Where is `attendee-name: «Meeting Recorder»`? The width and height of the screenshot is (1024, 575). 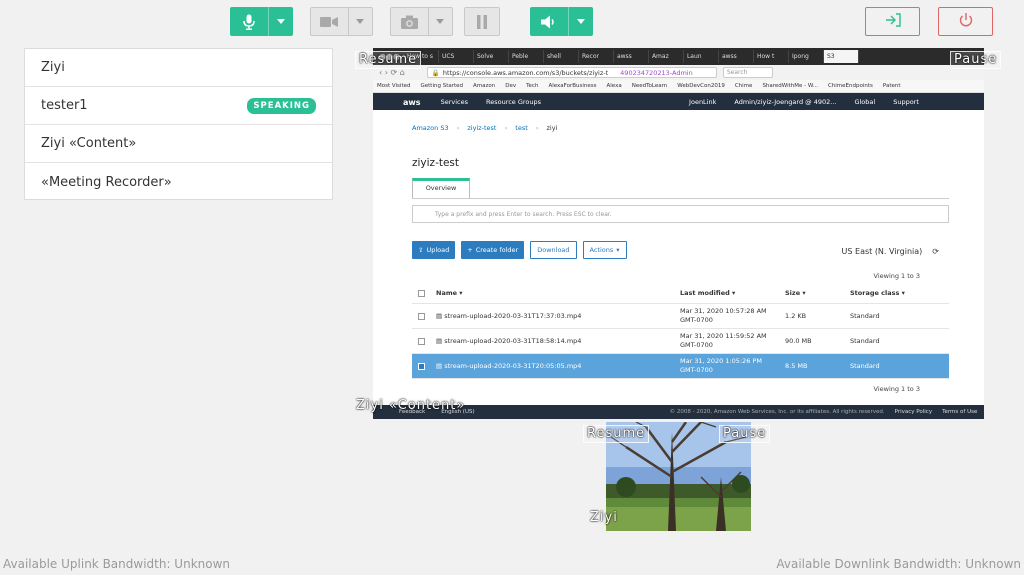 attendee-name: «Meeting Recorder» is located at coordinates (106, 182).